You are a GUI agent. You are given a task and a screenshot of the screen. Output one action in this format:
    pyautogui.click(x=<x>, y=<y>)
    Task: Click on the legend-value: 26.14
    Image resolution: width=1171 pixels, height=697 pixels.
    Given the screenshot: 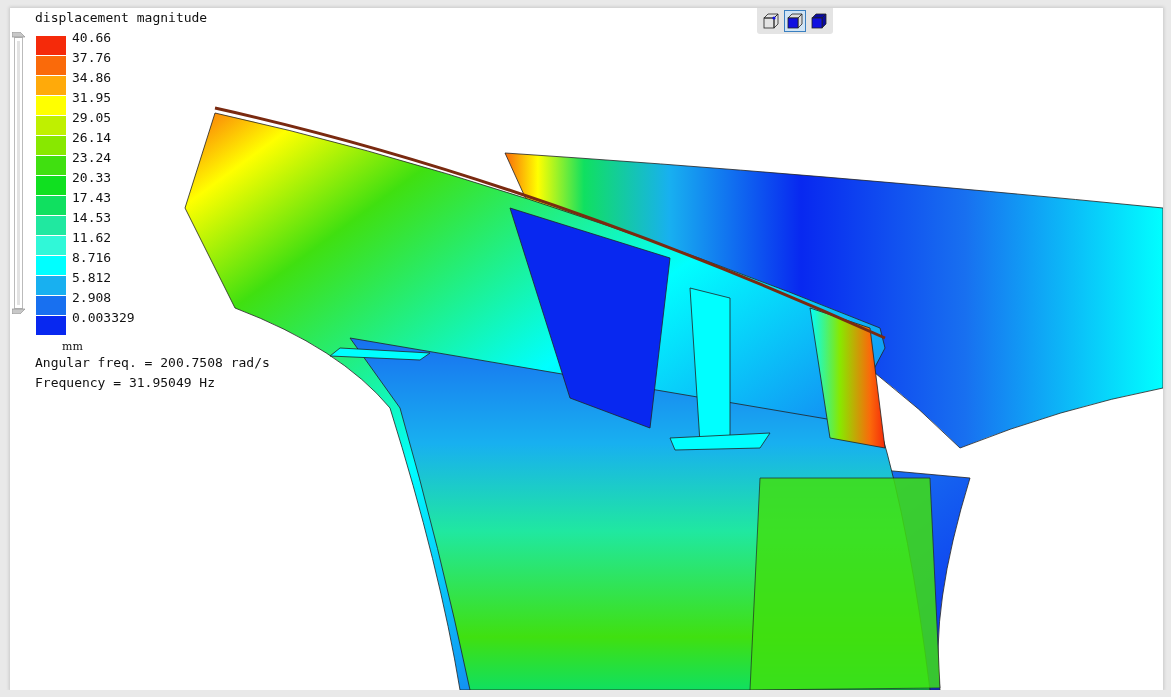 What is the action you would take?
    pyautogui.click(x=92, y=138)
    